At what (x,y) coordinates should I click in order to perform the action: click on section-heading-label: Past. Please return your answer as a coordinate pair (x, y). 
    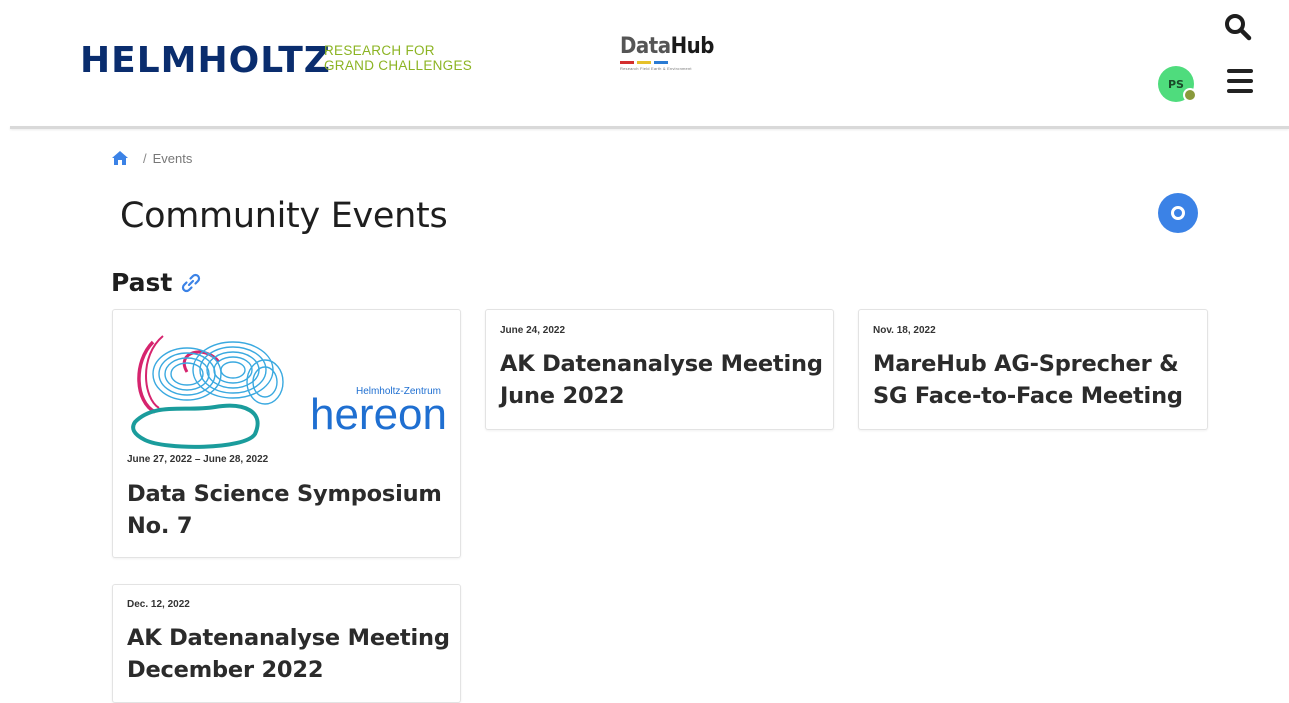
    Looking at the image, I should click on (142, 282).